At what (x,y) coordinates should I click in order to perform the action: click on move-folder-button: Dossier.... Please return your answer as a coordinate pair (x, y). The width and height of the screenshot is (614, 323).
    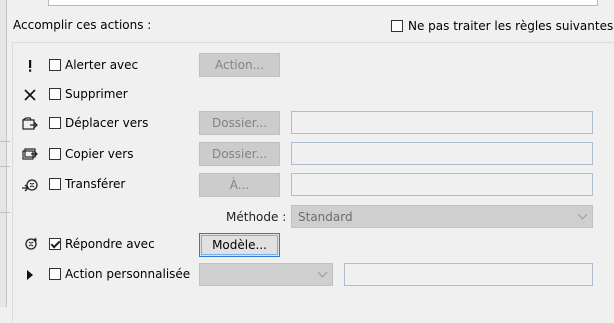
    Looking at the image, I should click on (239, 123).